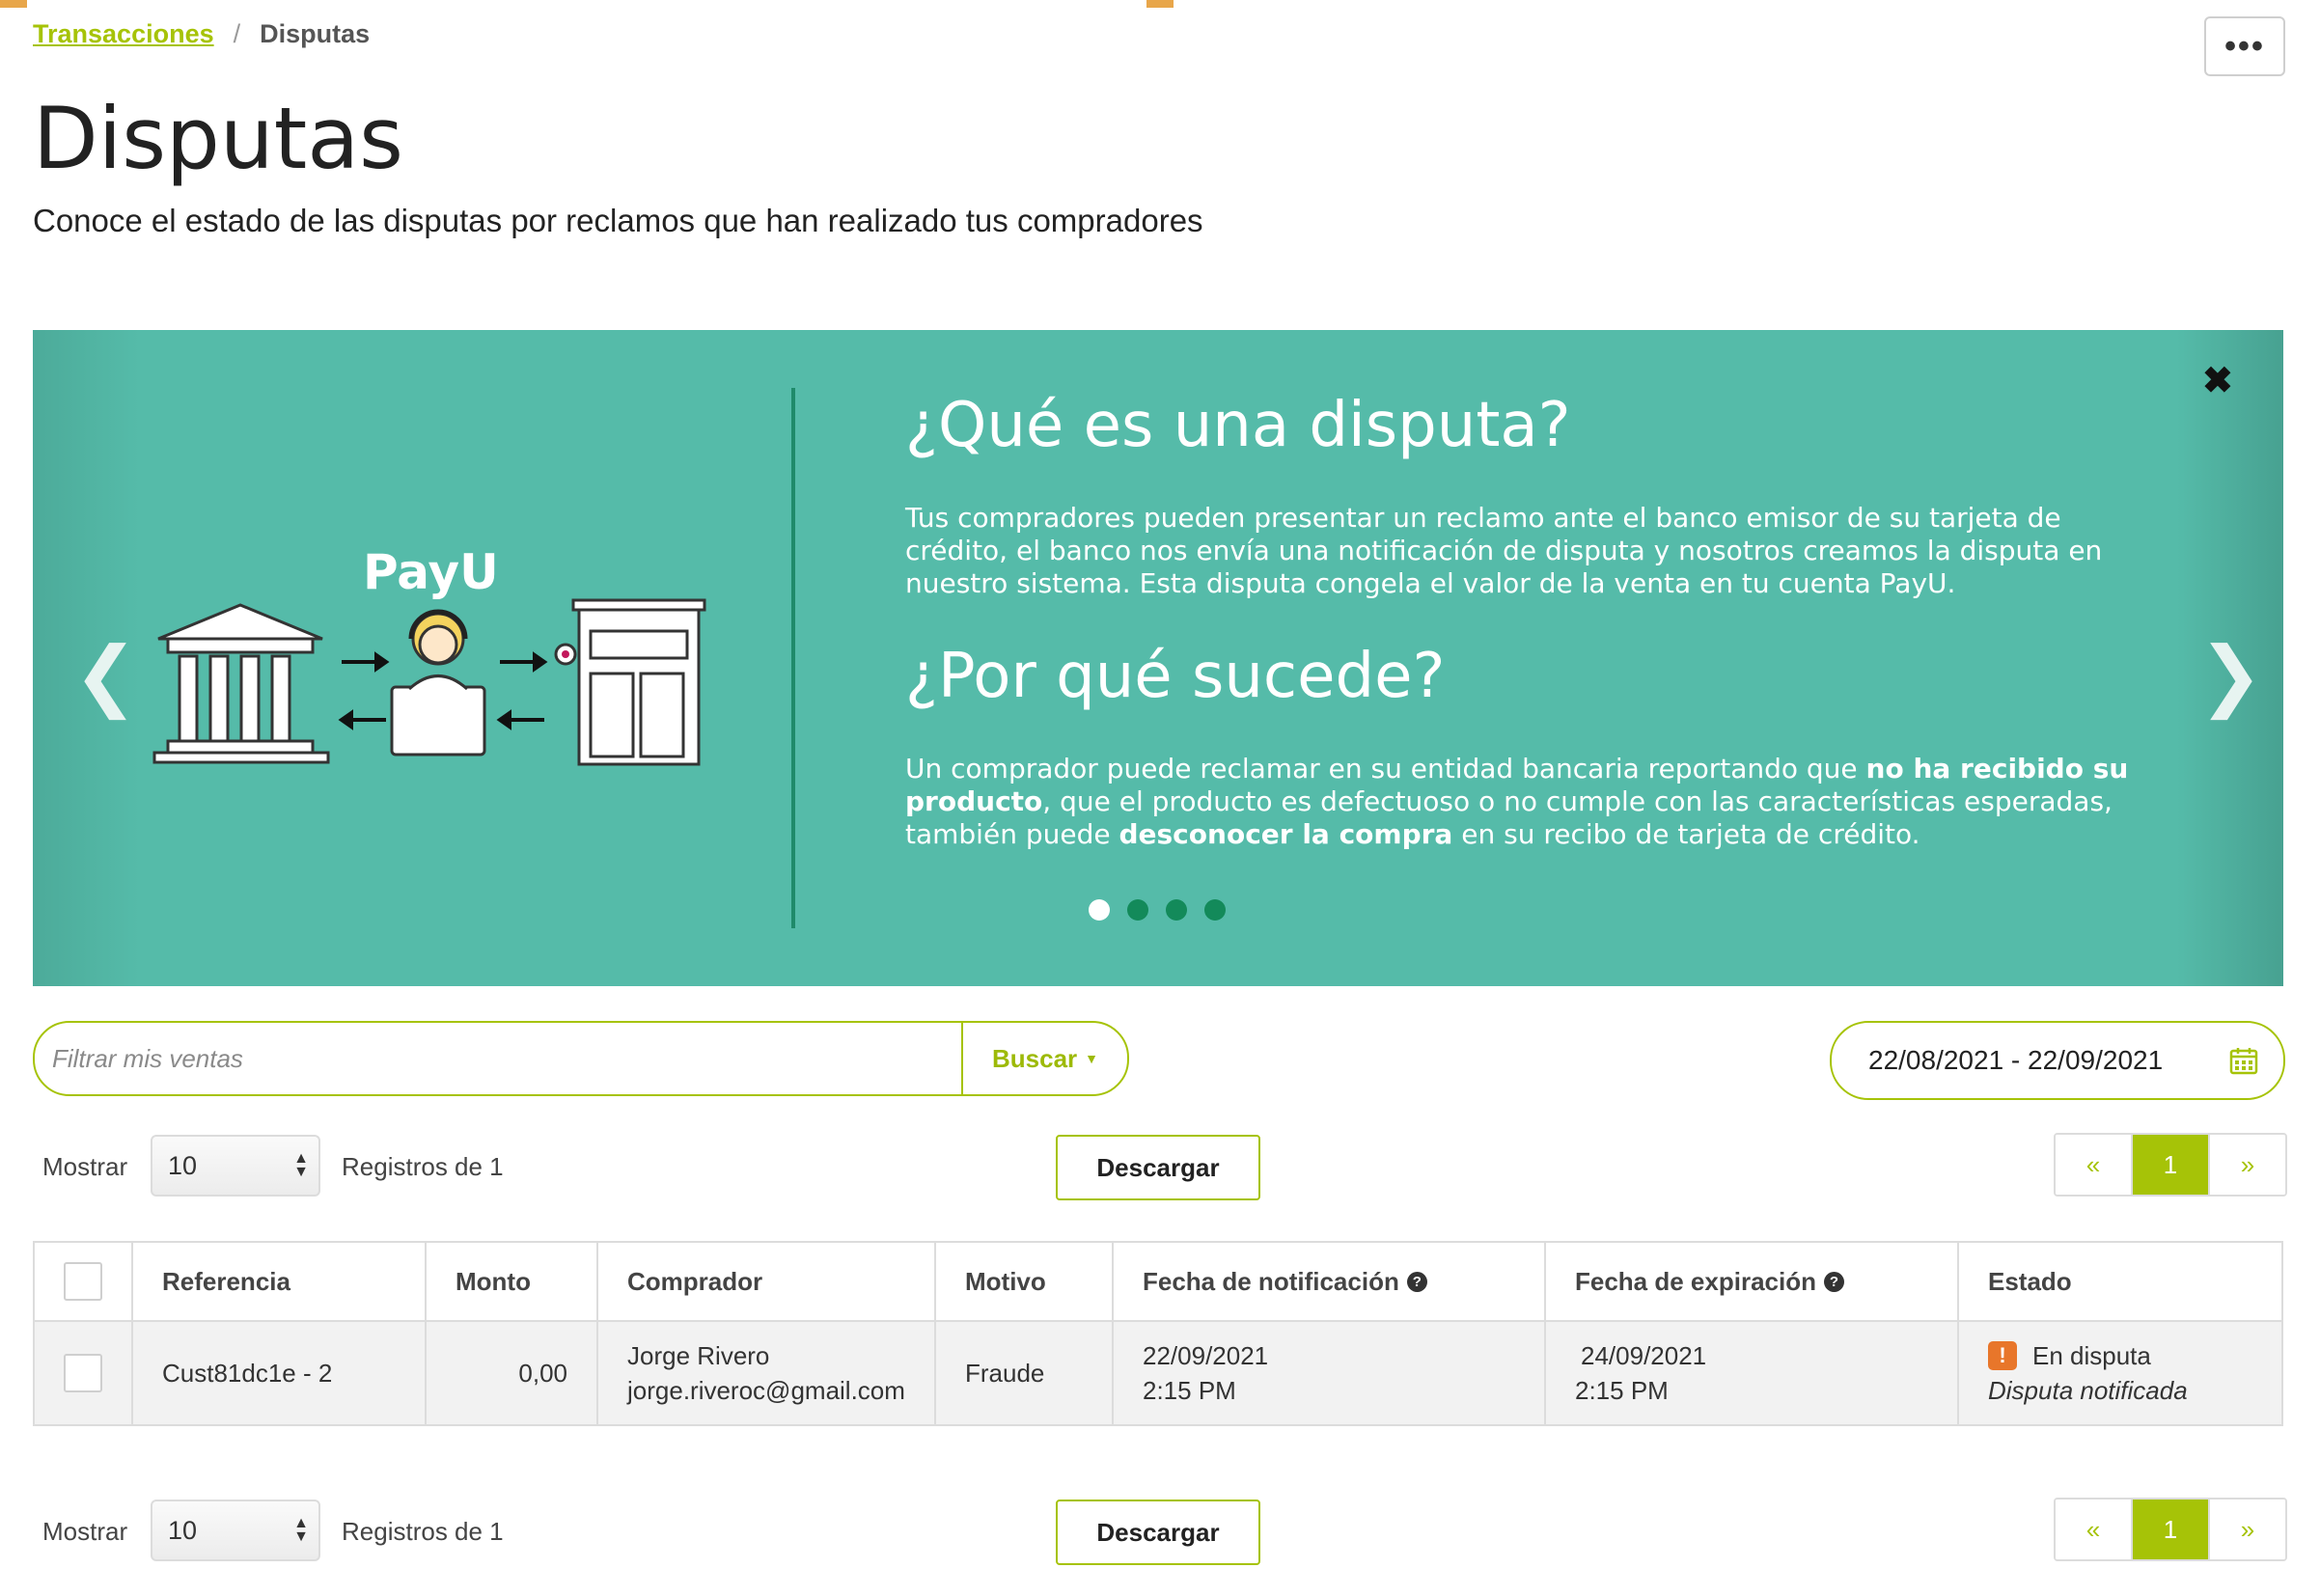 Image resolution: width=2320 pixels, height=1596 pixels. Describe the element at coordinates (241, 684) in the screenshot. I see `bank-icon` at that location.